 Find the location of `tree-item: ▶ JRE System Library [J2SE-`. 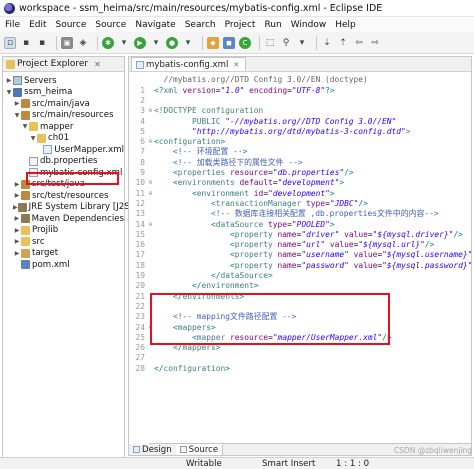

tree-item: ▶ JRE System Library [J2SE- is located at coordinates (70, 208).